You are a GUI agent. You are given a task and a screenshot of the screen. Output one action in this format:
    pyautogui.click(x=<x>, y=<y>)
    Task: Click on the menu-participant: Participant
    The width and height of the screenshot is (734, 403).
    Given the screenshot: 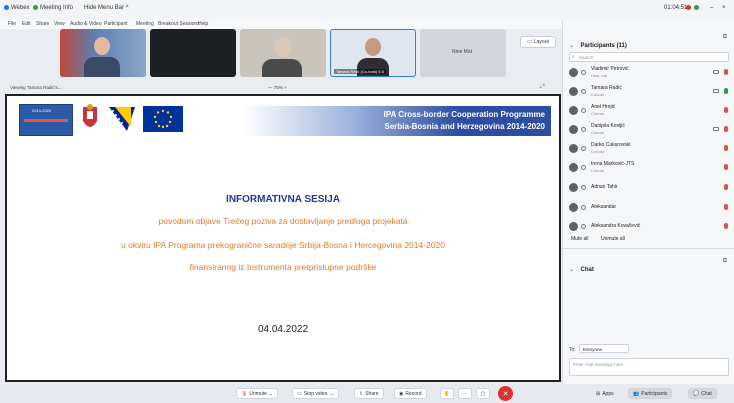 What is the action you would take?
    pyautogui.click(x=116, y=24)
    